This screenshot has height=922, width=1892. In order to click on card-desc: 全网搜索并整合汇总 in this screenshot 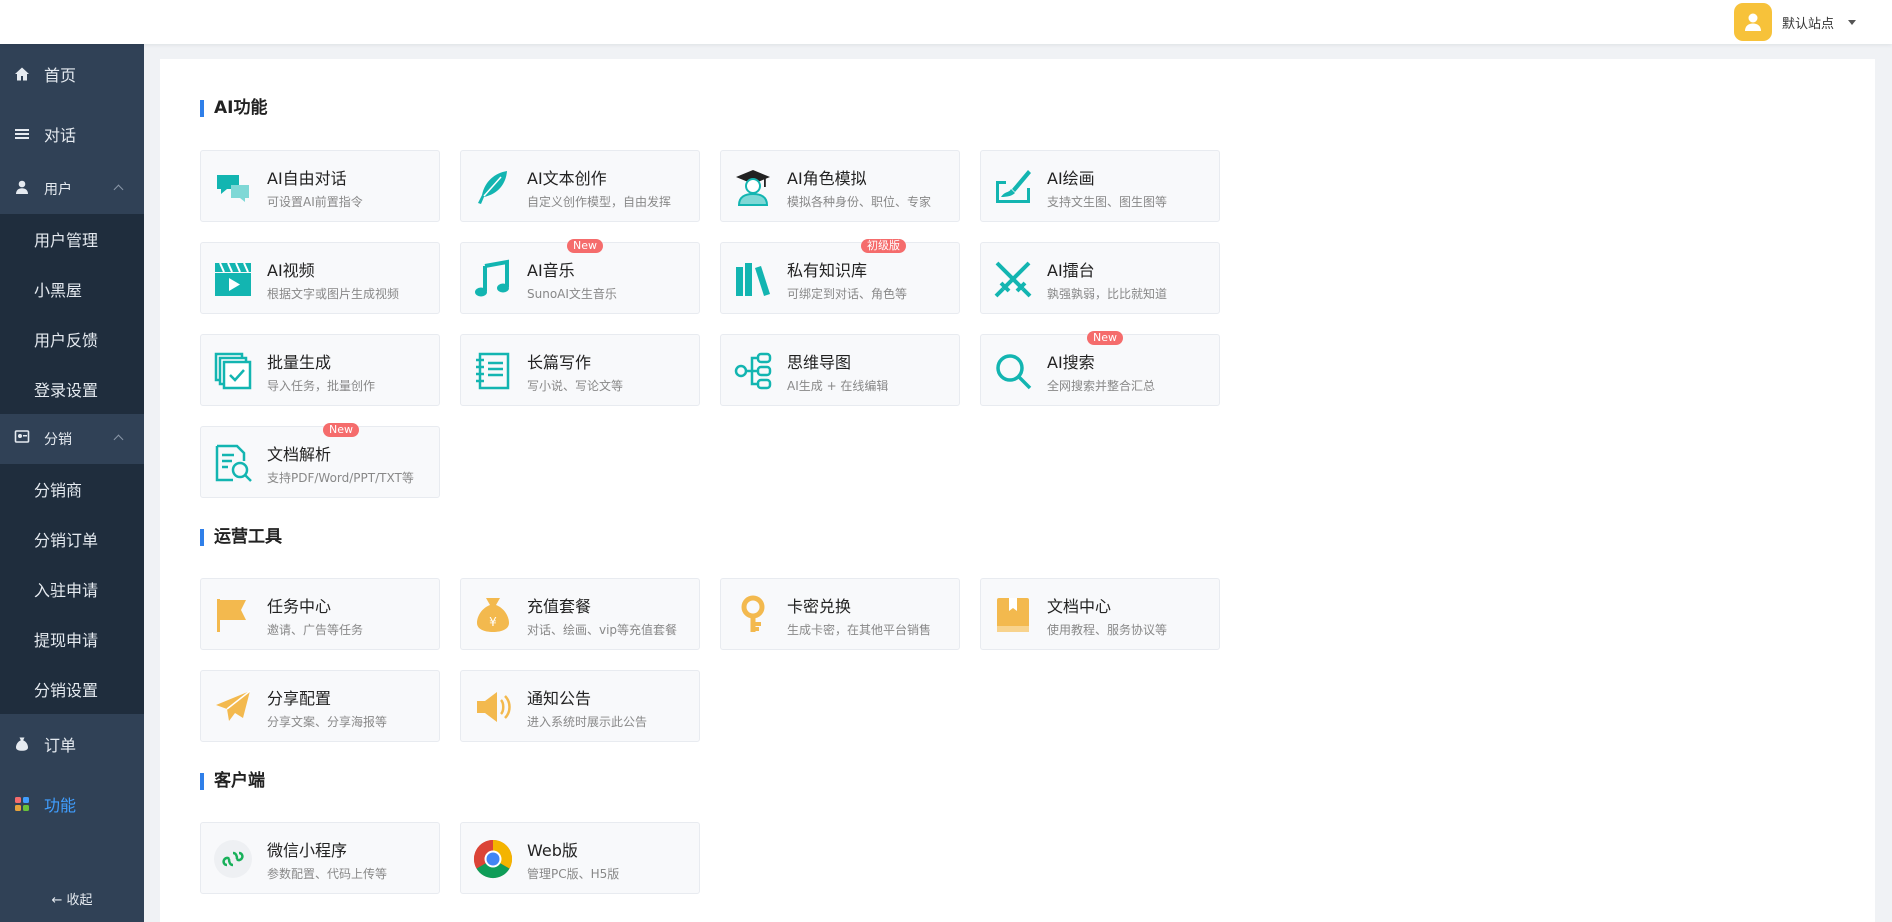, I will do `click(1101, 386)`.